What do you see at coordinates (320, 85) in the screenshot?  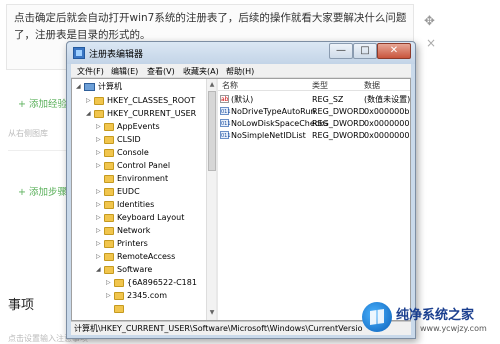 I see `column-header-type: 类型` at bounding box center [320, 85].